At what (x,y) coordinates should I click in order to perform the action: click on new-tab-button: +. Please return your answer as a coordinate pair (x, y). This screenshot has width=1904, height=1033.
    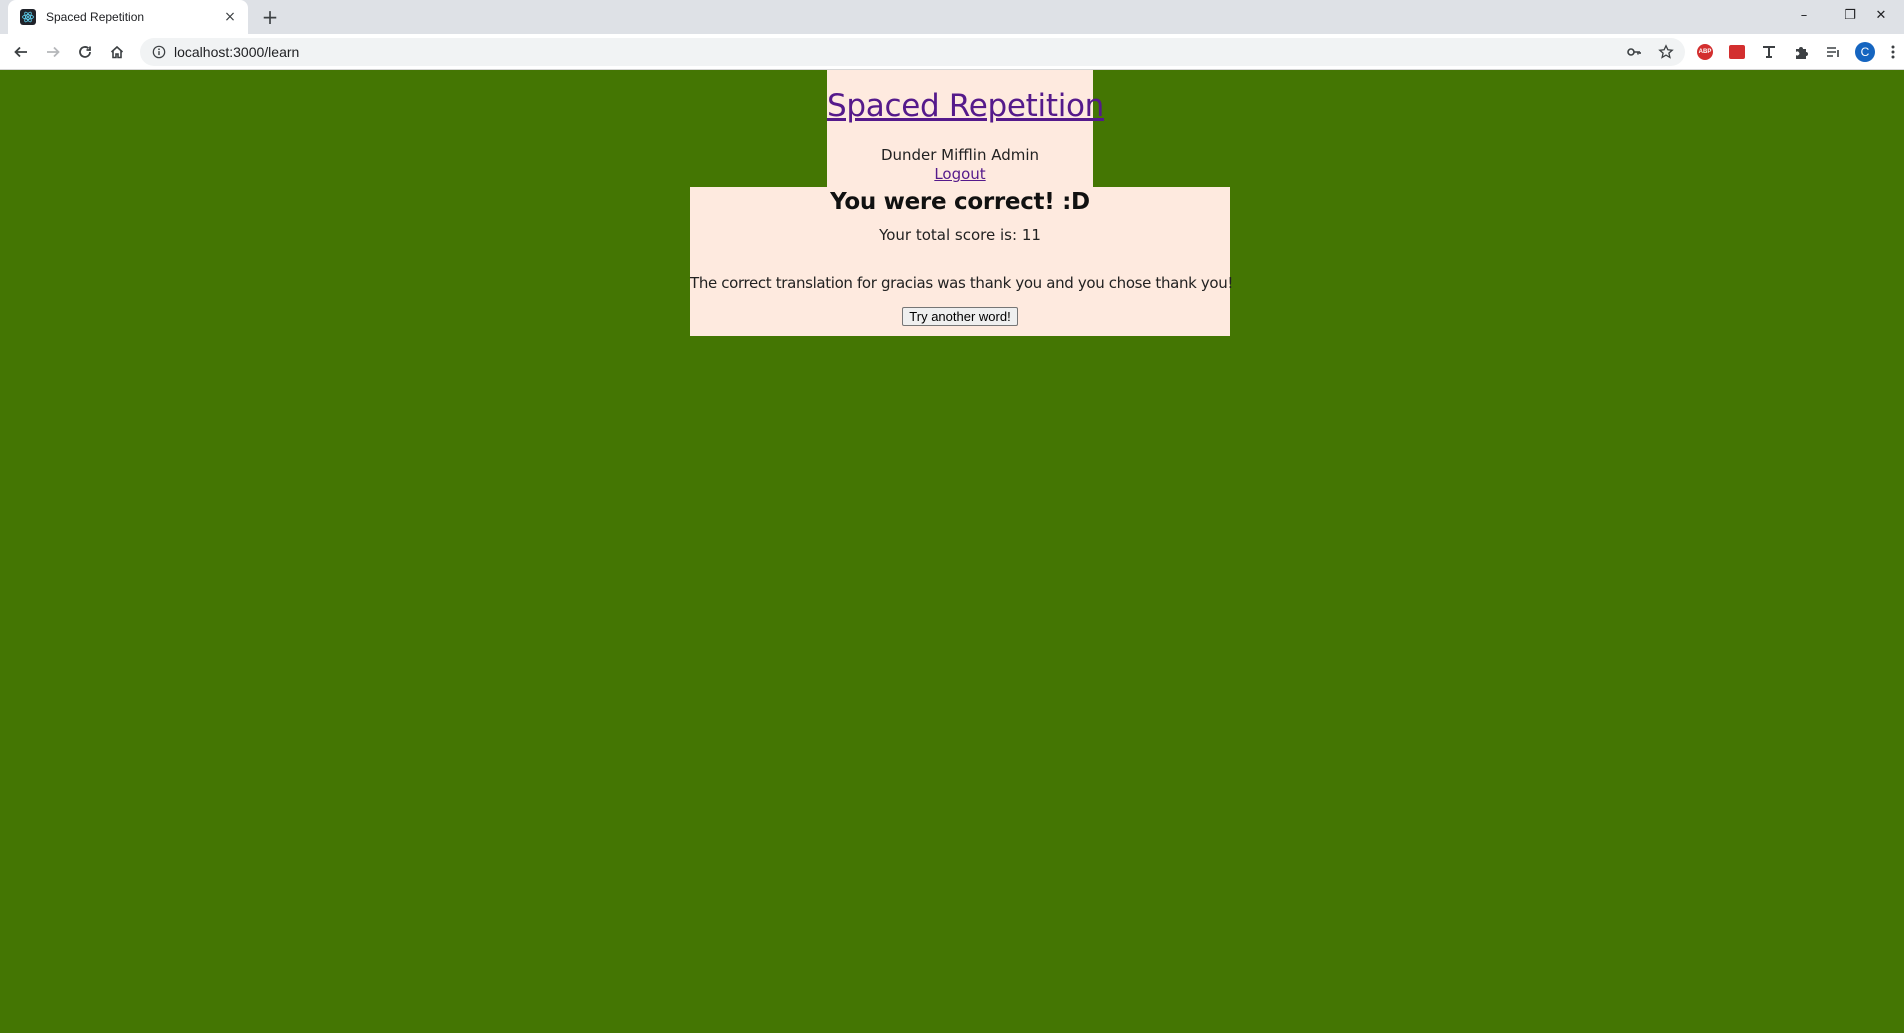
    Looking at the image, I should click on (270, 17).